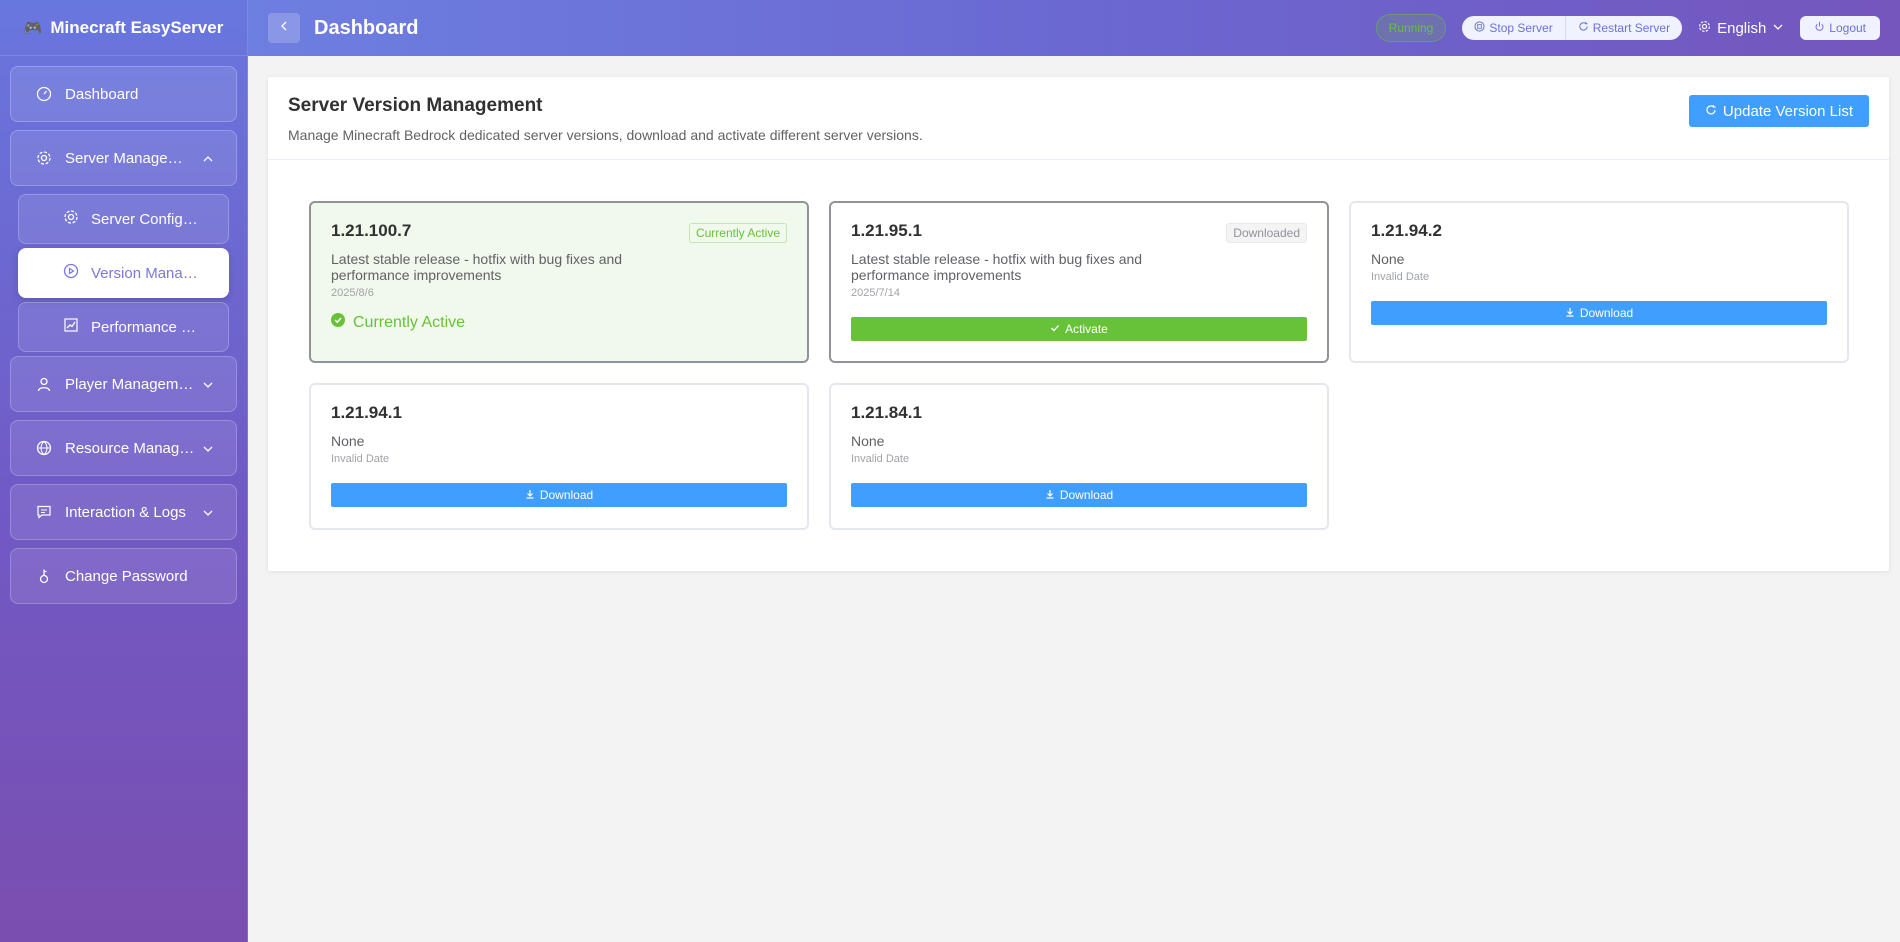  Describe the element at coordinates (1819, 28) in the screenshot. I see `power-icon` at that location.